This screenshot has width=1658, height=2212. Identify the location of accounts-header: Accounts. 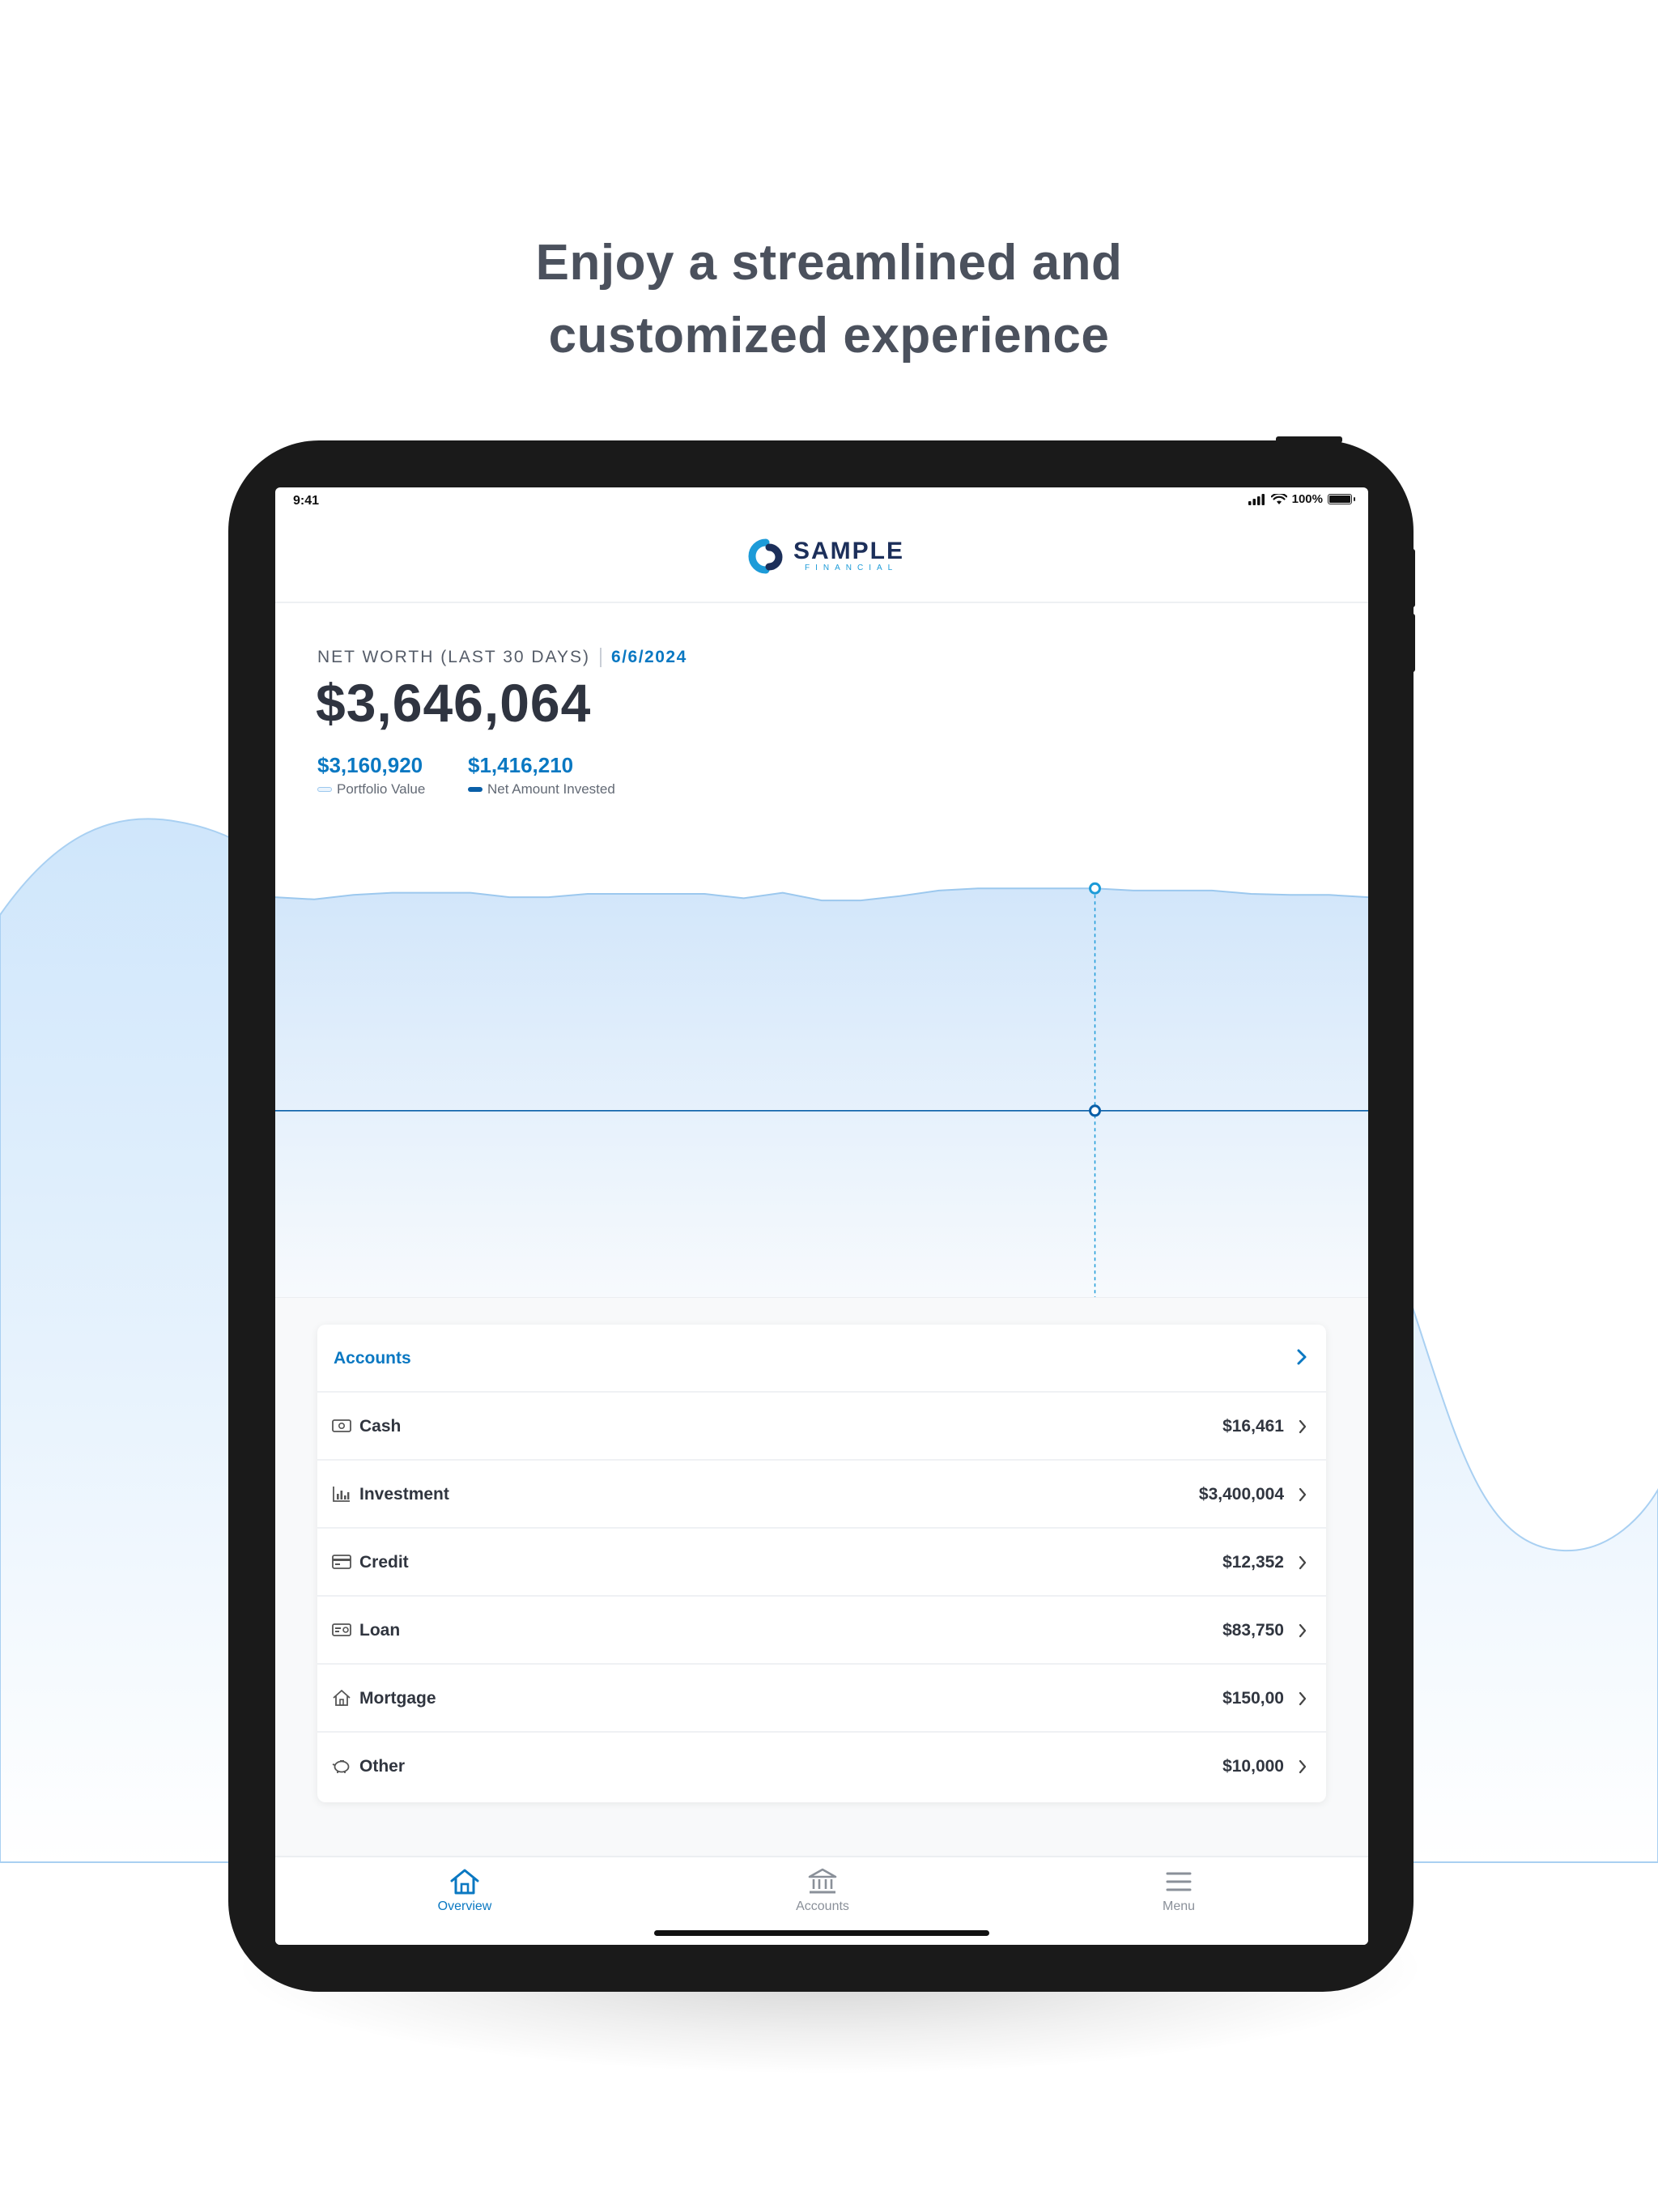
(821, 1359).